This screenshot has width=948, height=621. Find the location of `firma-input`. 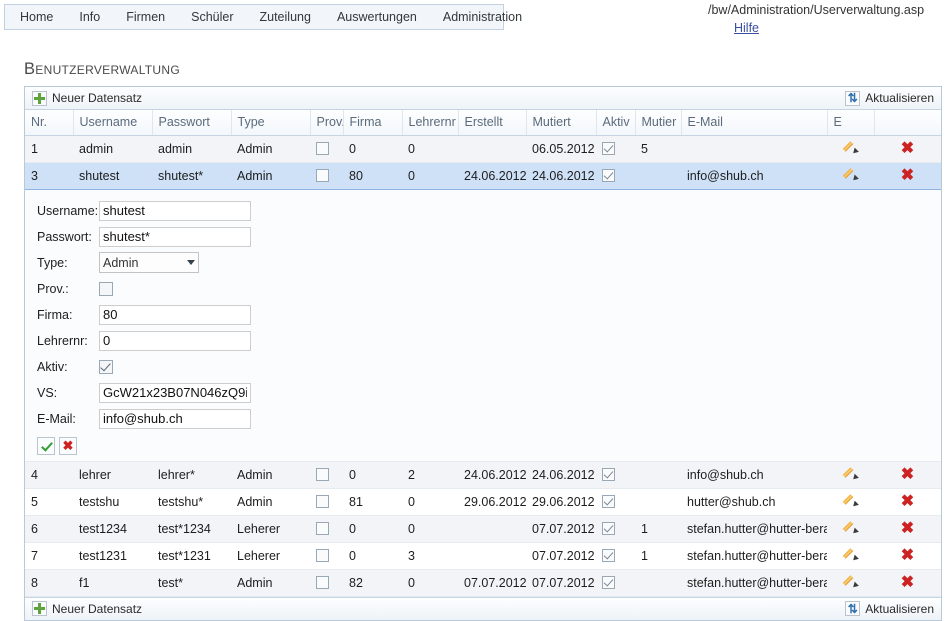

firma-input is located at coordinates (175, 314).